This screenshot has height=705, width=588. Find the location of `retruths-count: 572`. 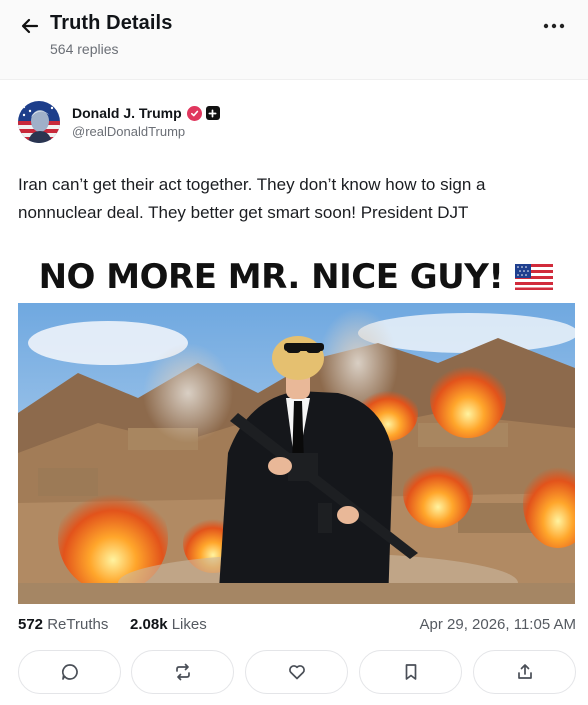

retruths-count: 572 is located at coordinates (31, 624).